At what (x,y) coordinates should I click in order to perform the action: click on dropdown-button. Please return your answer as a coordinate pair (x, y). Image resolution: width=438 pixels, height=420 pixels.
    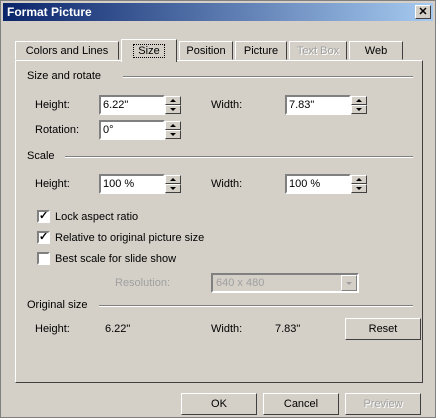
    Looking at the image, I should click on (349, 283).